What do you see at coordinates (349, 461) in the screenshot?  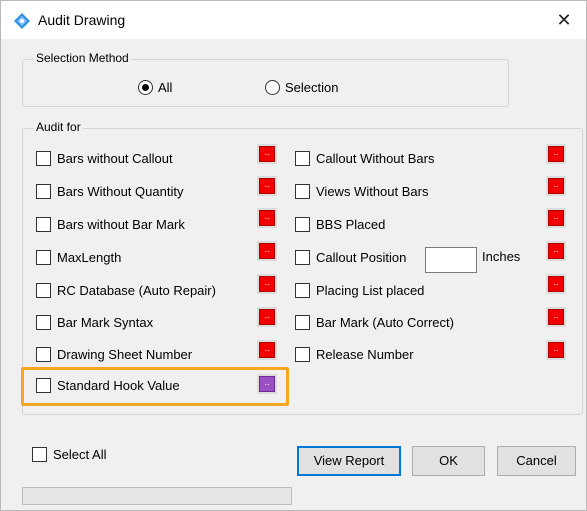 I see `view-report-button: View Report` at bounding box center [349, 461].